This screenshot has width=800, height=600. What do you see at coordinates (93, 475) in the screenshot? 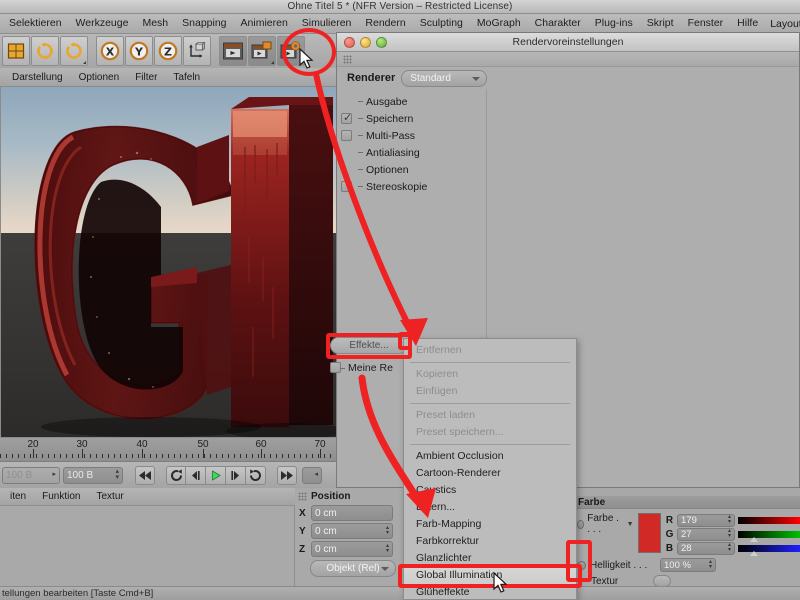
I see `frame-current-field: 100 B ▴ ▾` at bounding box center [93, 475].